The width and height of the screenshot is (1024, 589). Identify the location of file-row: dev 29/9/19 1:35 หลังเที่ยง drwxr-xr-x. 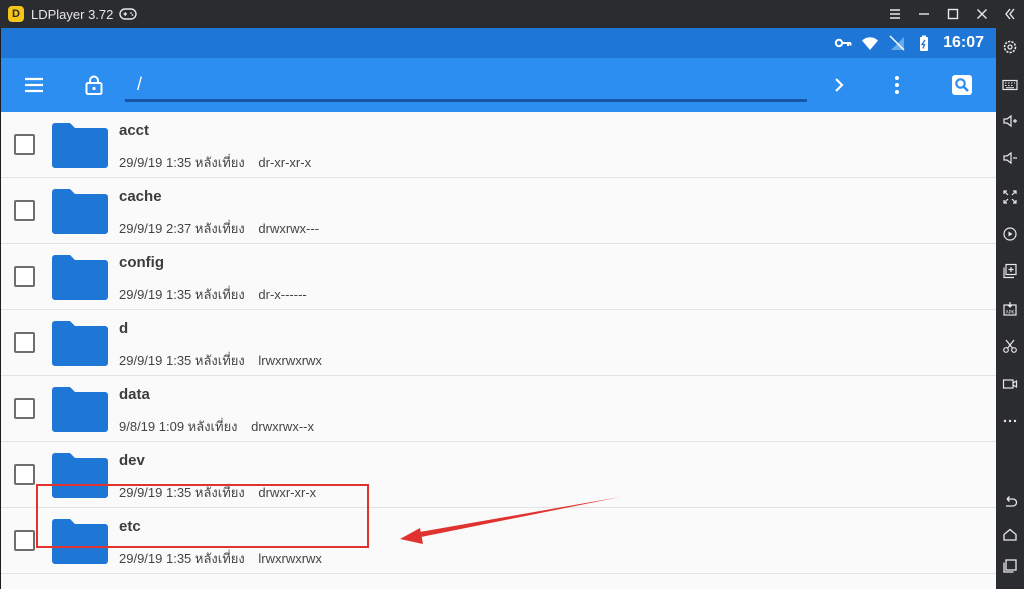
(498, 475).